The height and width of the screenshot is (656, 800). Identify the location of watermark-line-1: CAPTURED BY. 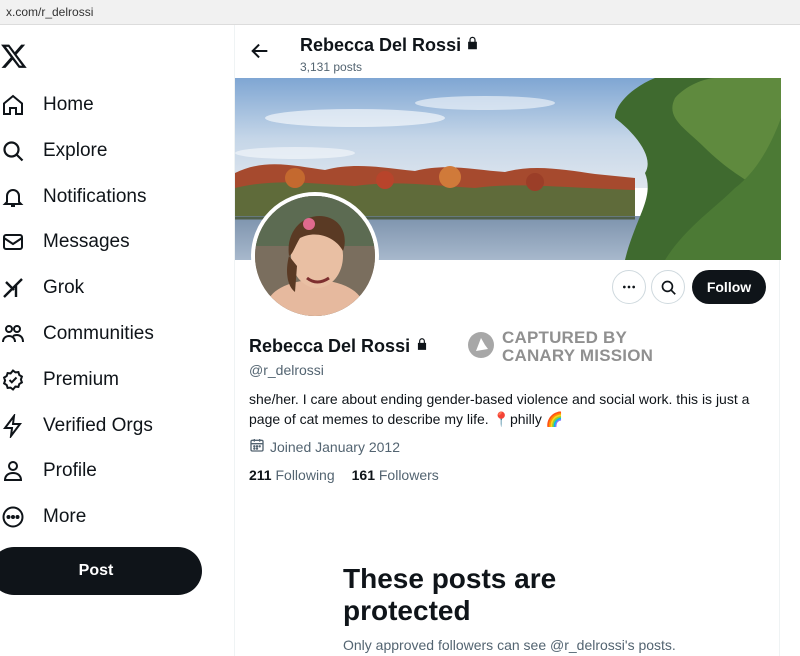
(564, 337).